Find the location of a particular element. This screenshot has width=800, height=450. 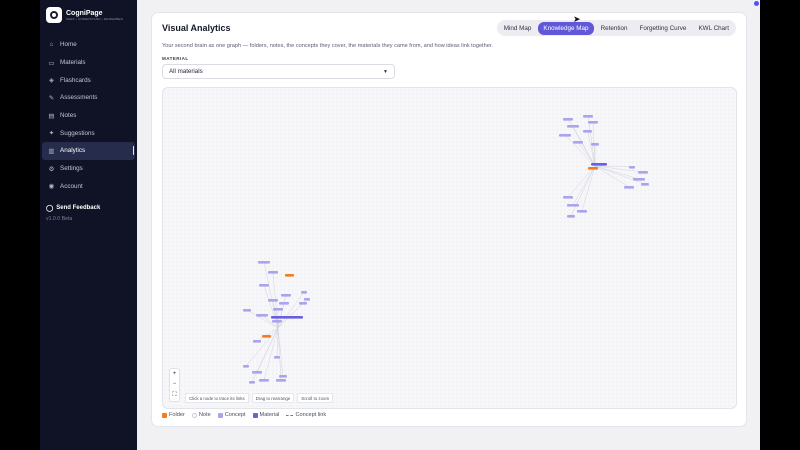

sidebar-item-label: Settings is located at coordinates (71, 169).